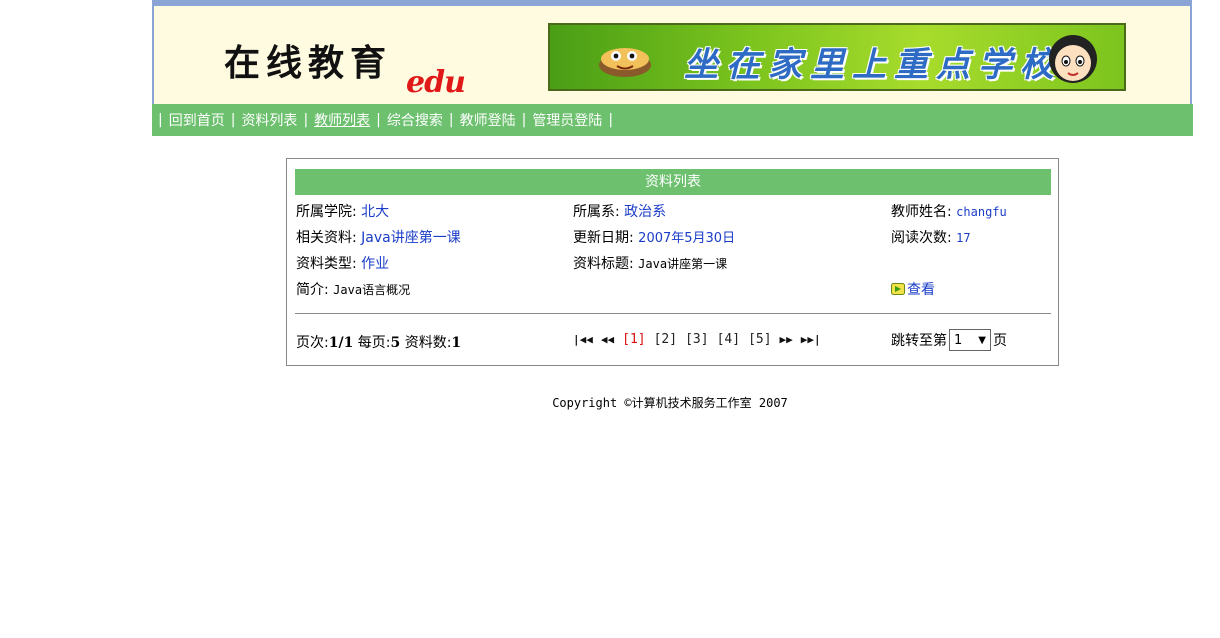  I want to click on reads-field: 阅读次数: 17, so click(931, 237).